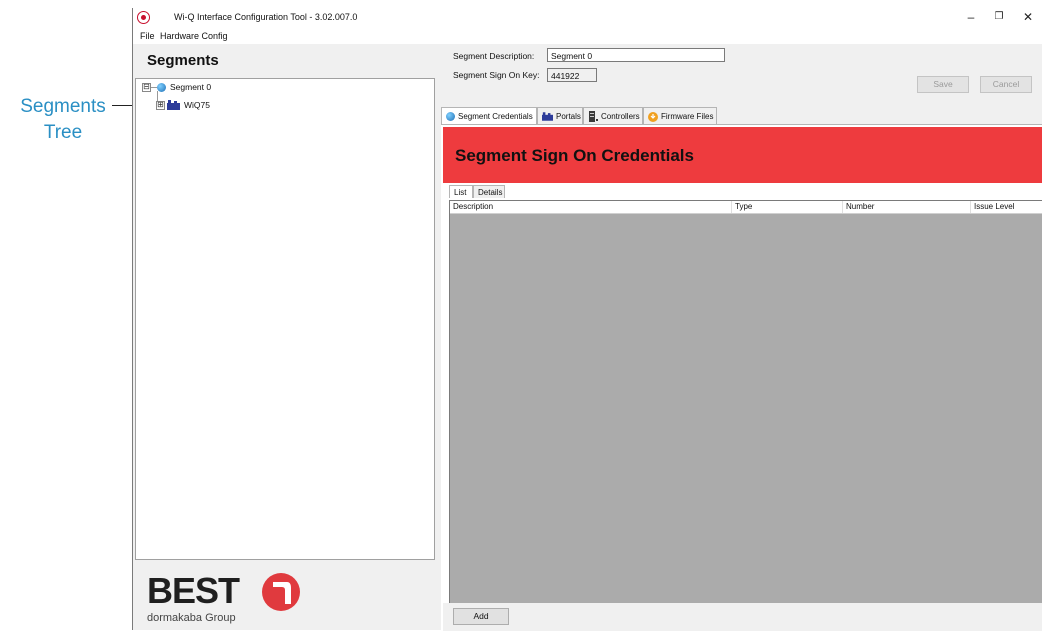 Image resolution: width=1042 pixels, height=631 pixels. I want to click on grid-footer: Add, so click(742, 617).